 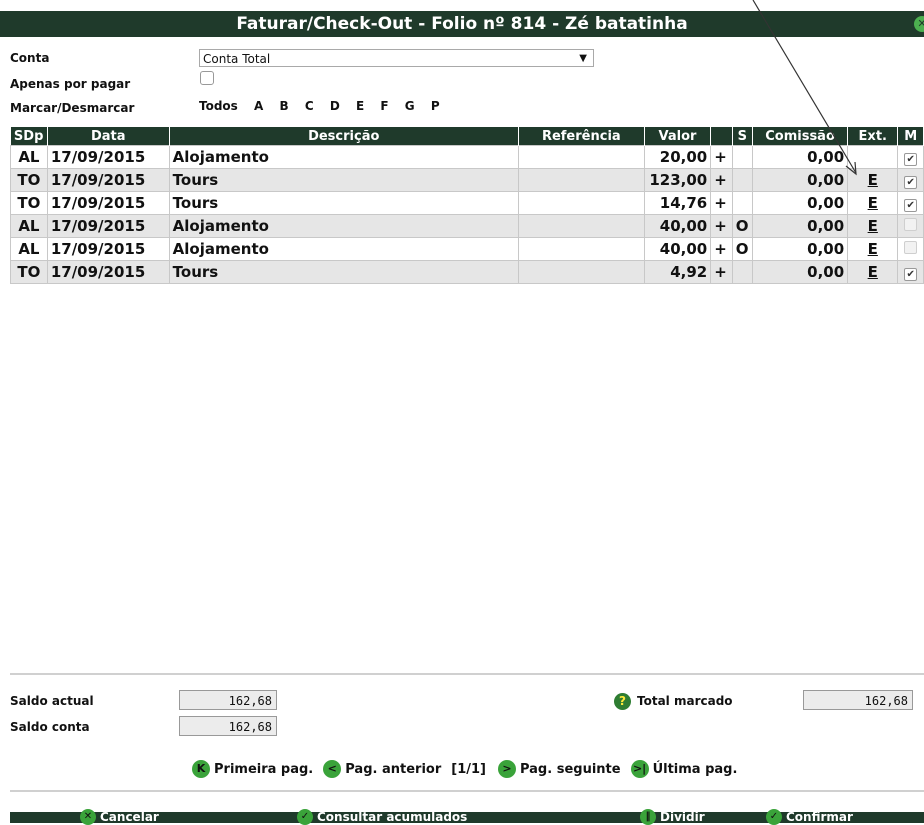 I want to click on marcar-e: E, so click(x=360, y=106).